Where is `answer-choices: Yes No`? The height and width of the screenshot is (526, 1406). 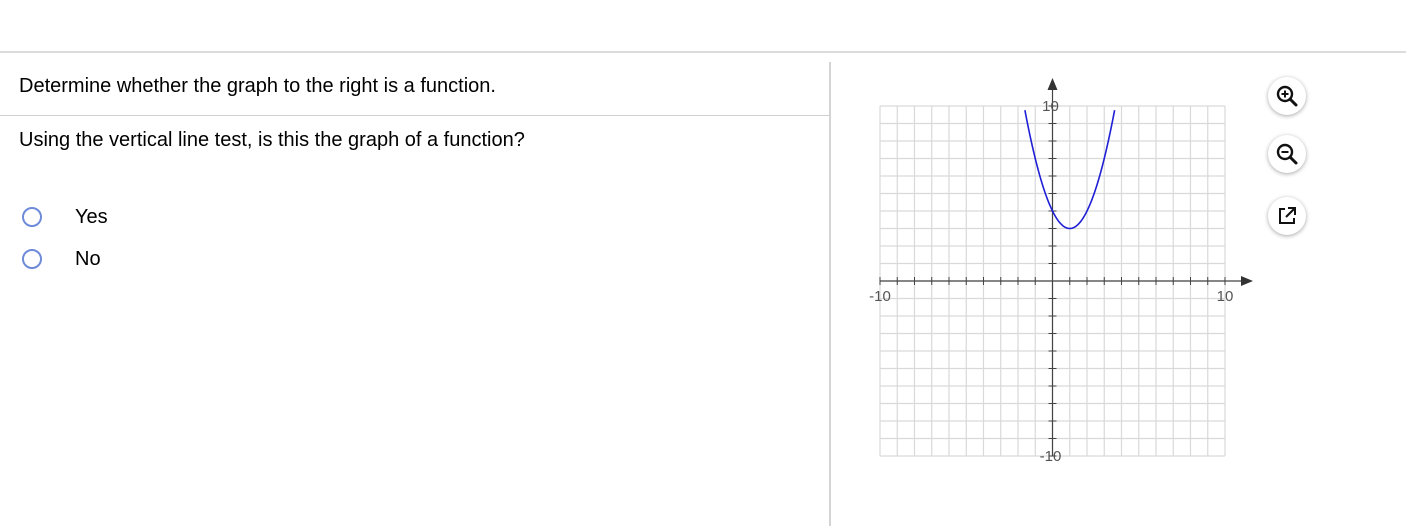 answer-choices: Yes No is located at coordinates (65, 238).